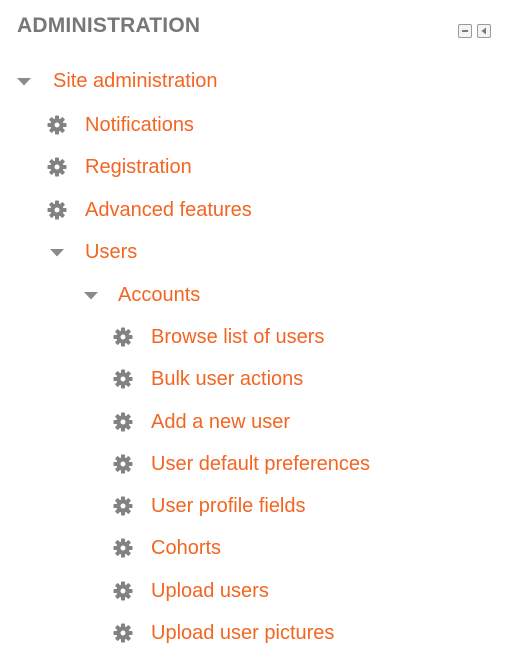 The height and width of the screenshot is (648, 515). Describe the element at coordinates (220, 422) in the screenshot. I see `add-a-new-user-link: Add a new user` at that location.